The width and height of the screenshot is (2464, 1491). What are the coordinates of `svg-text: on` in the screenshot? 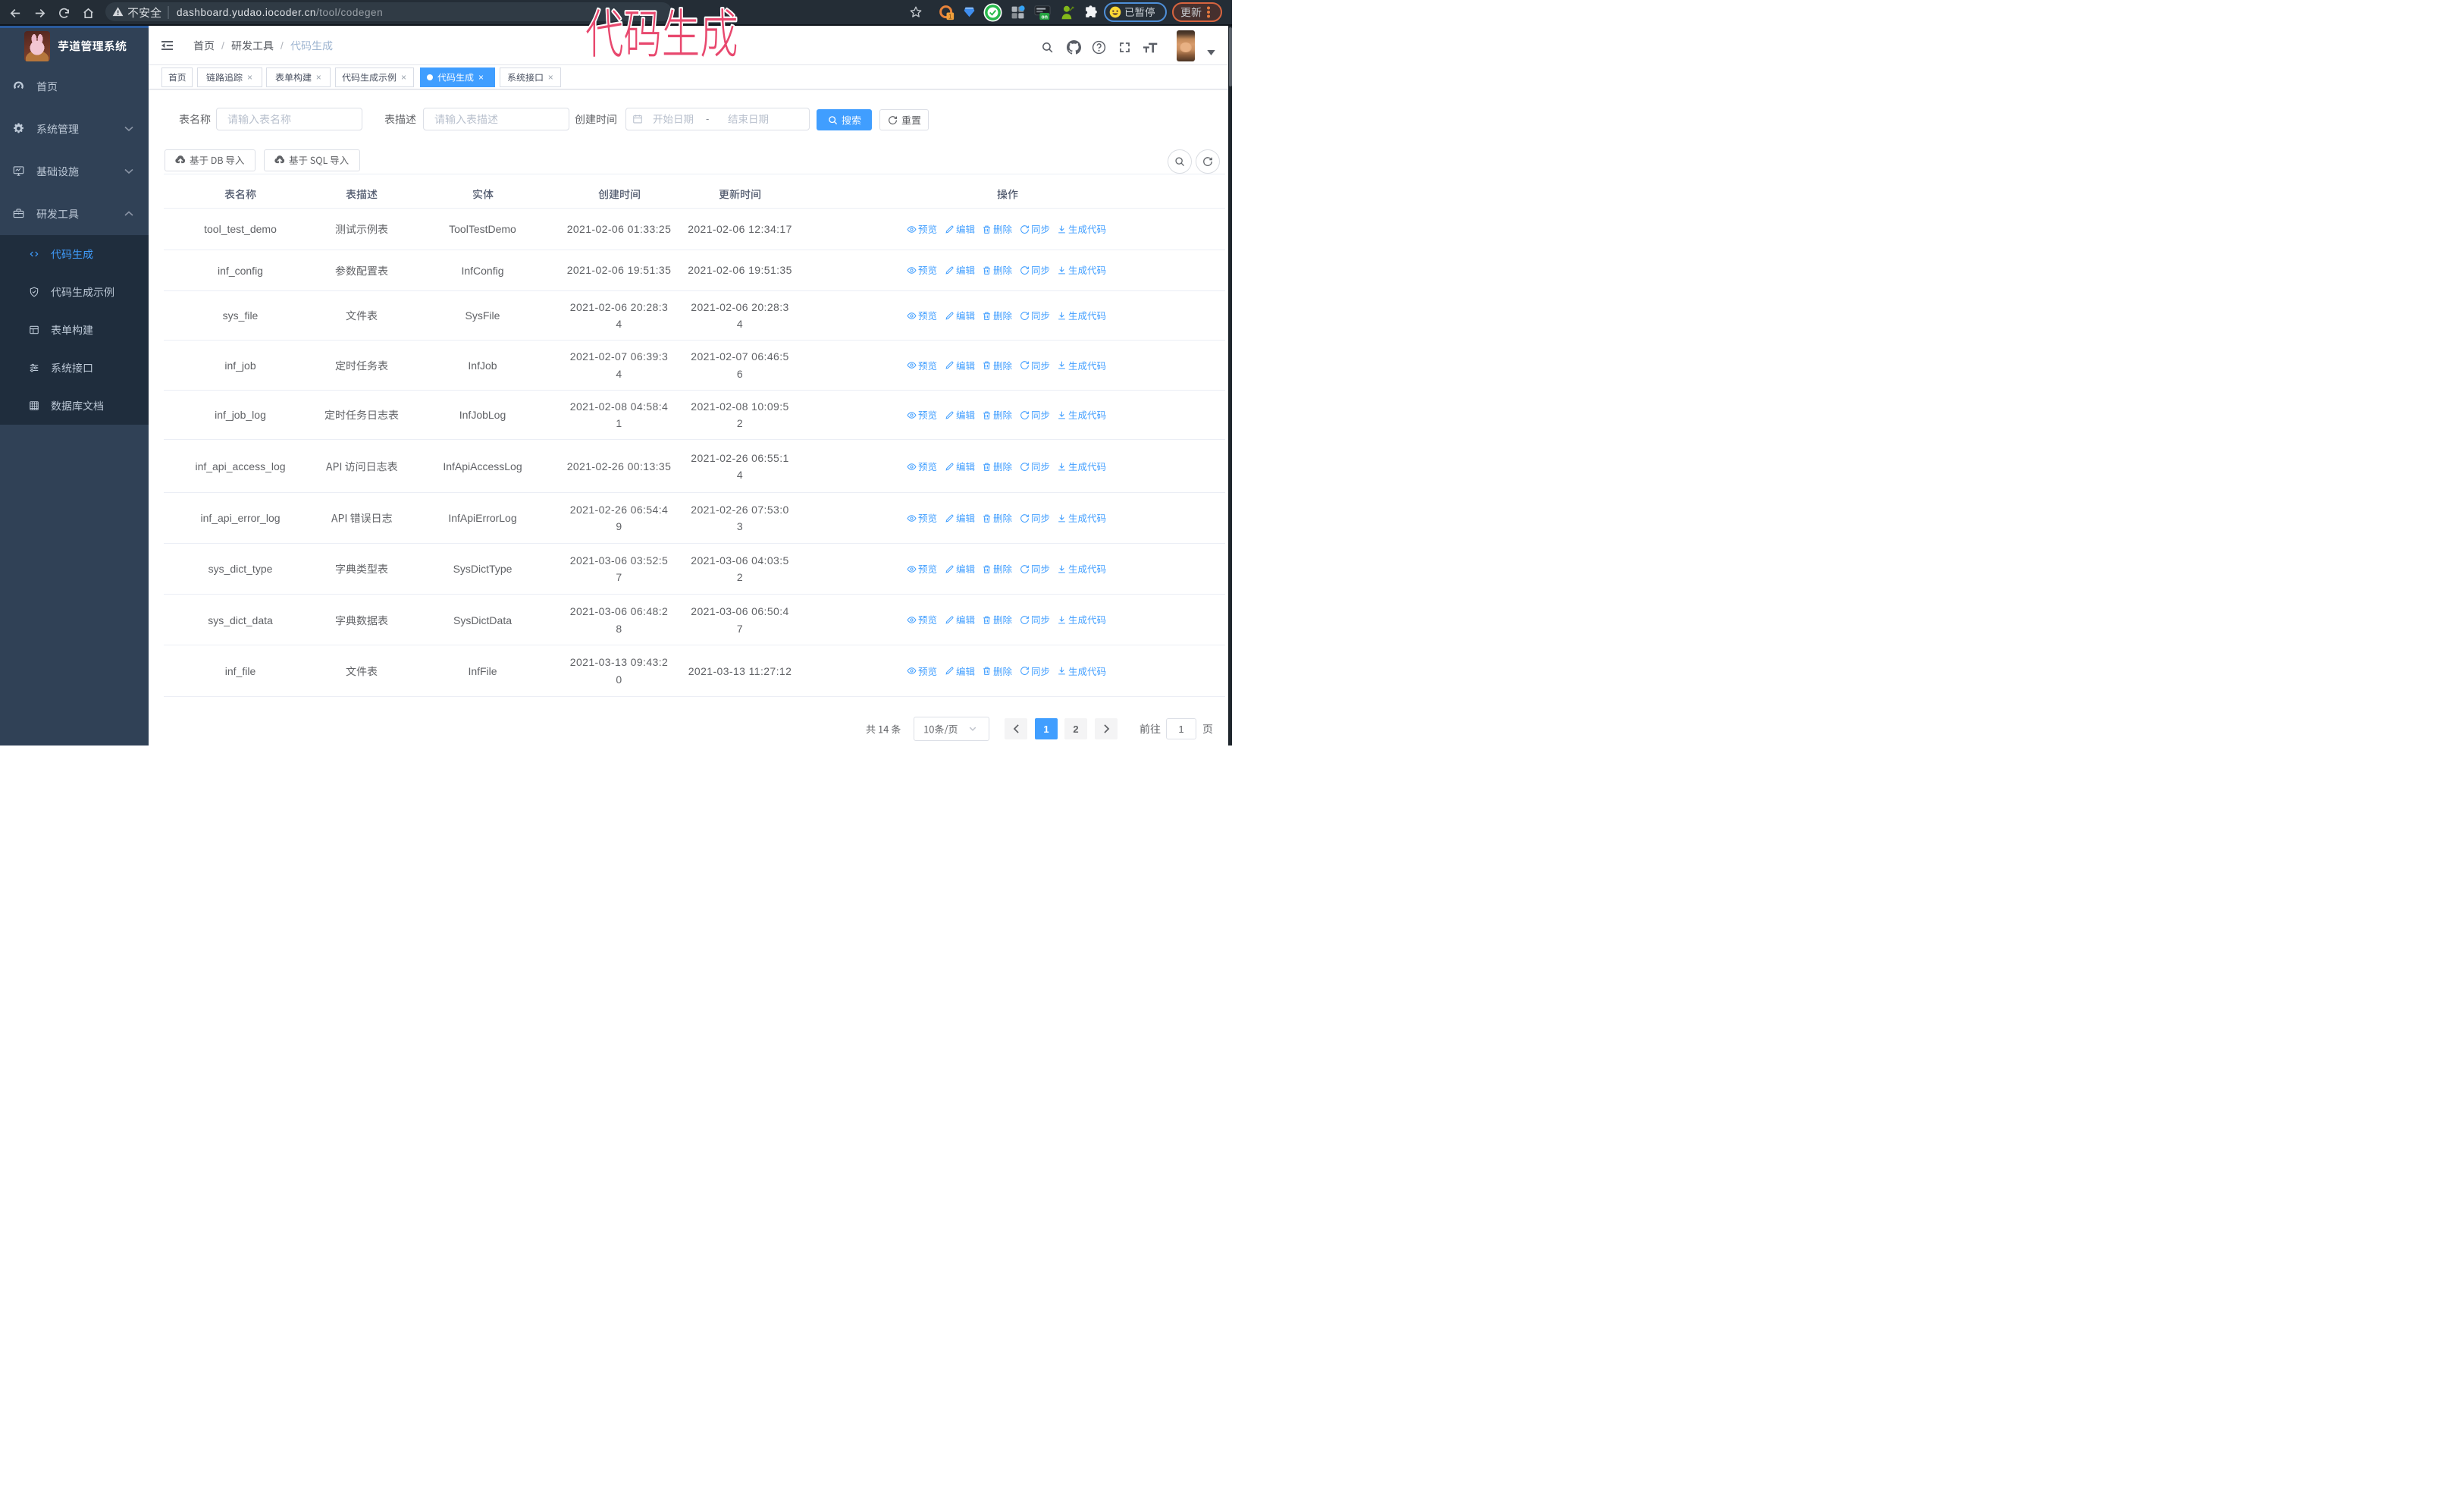 It's located at (1045, 17).